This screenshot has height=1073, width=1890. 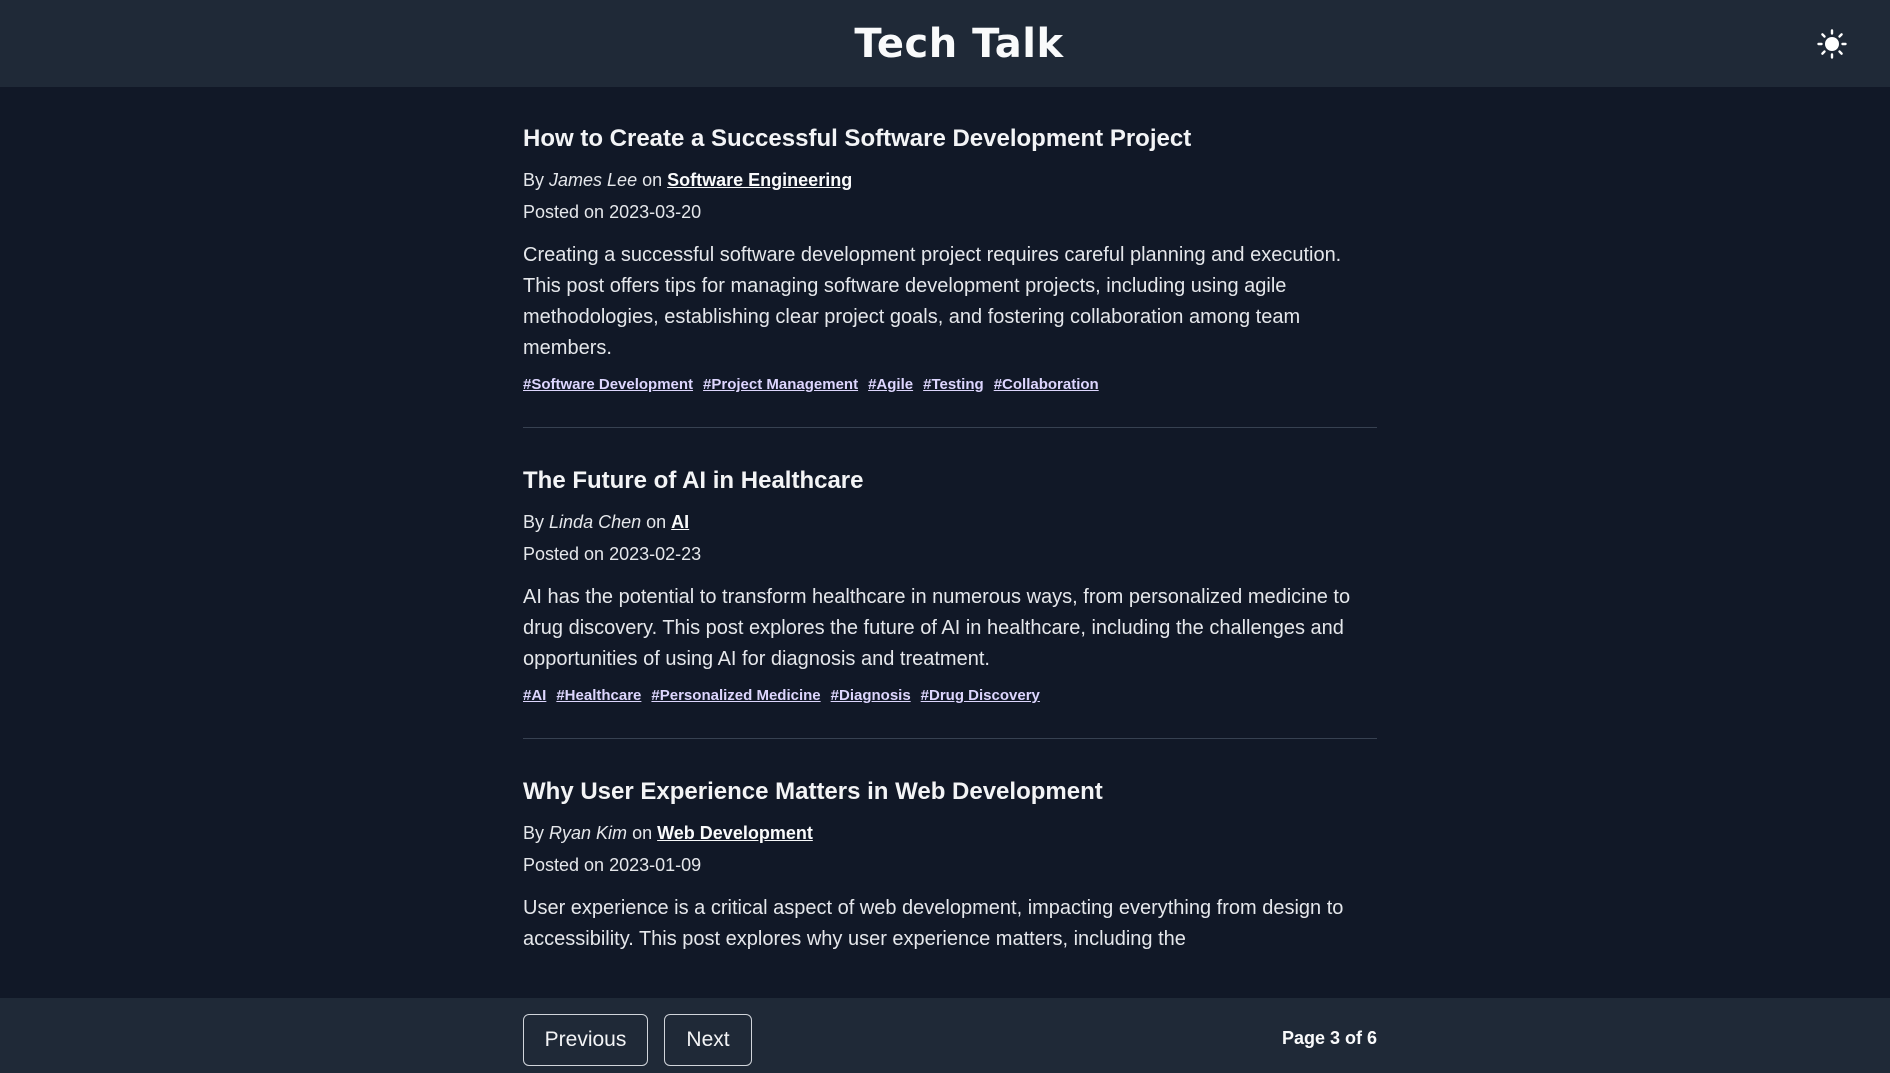 I want to click on post-author: James Lee, so click(x=593, y=180).